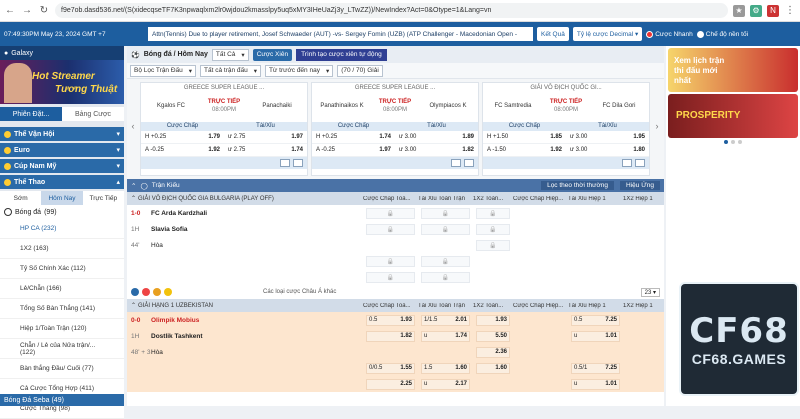 The height and width of the screenshot is (419, 800). Describe the element at coordinates (524, 137) in the screenshot. I see `odds-cell: H +1.50 1.85` at that location.